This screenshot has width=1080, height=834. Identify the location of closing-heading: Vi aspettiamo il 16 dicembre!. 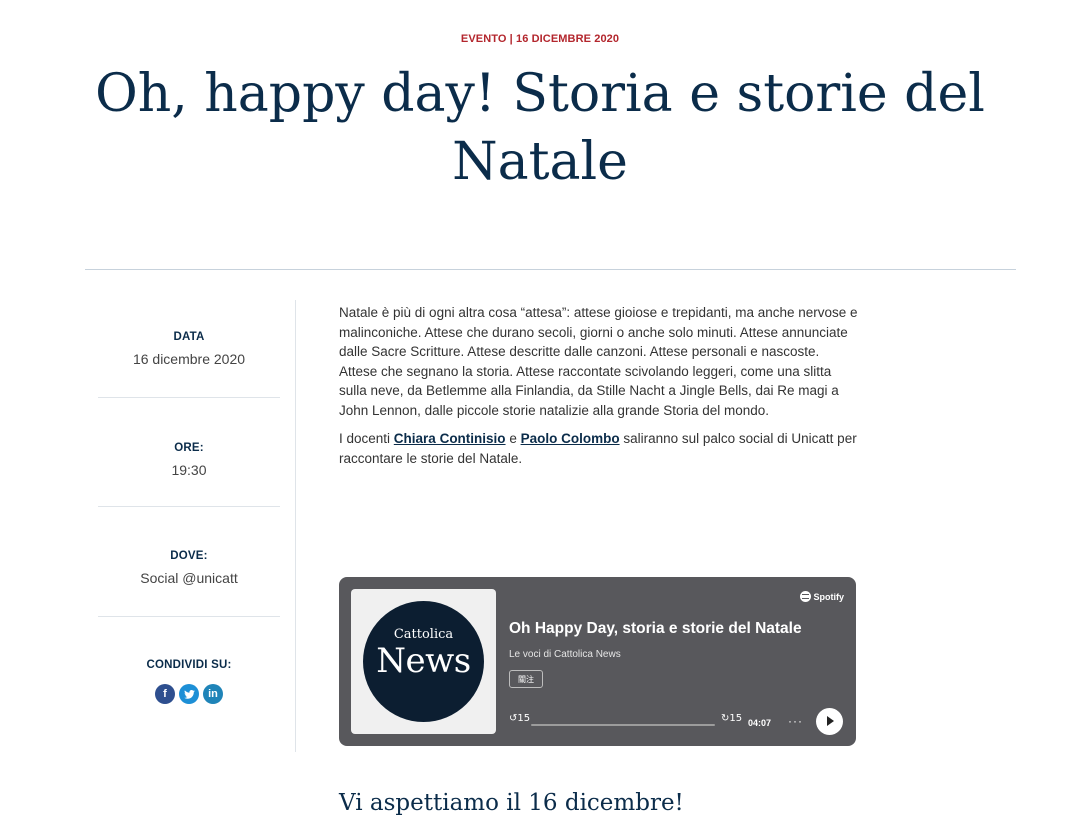
(511, 803).